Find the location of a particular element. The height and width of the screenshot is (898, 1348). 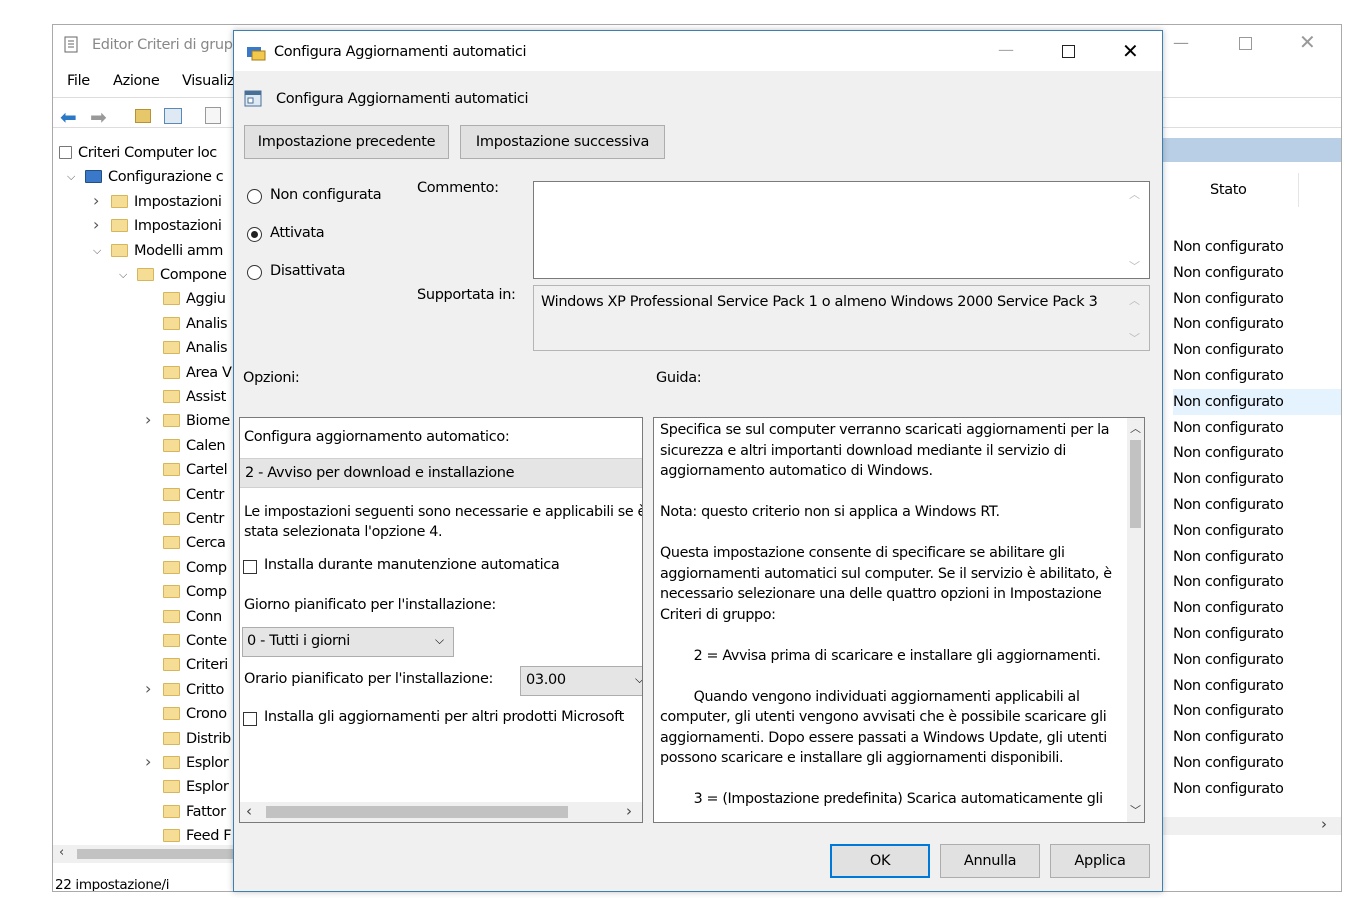

tree-item: Assist is located at coordinates (194, 397).